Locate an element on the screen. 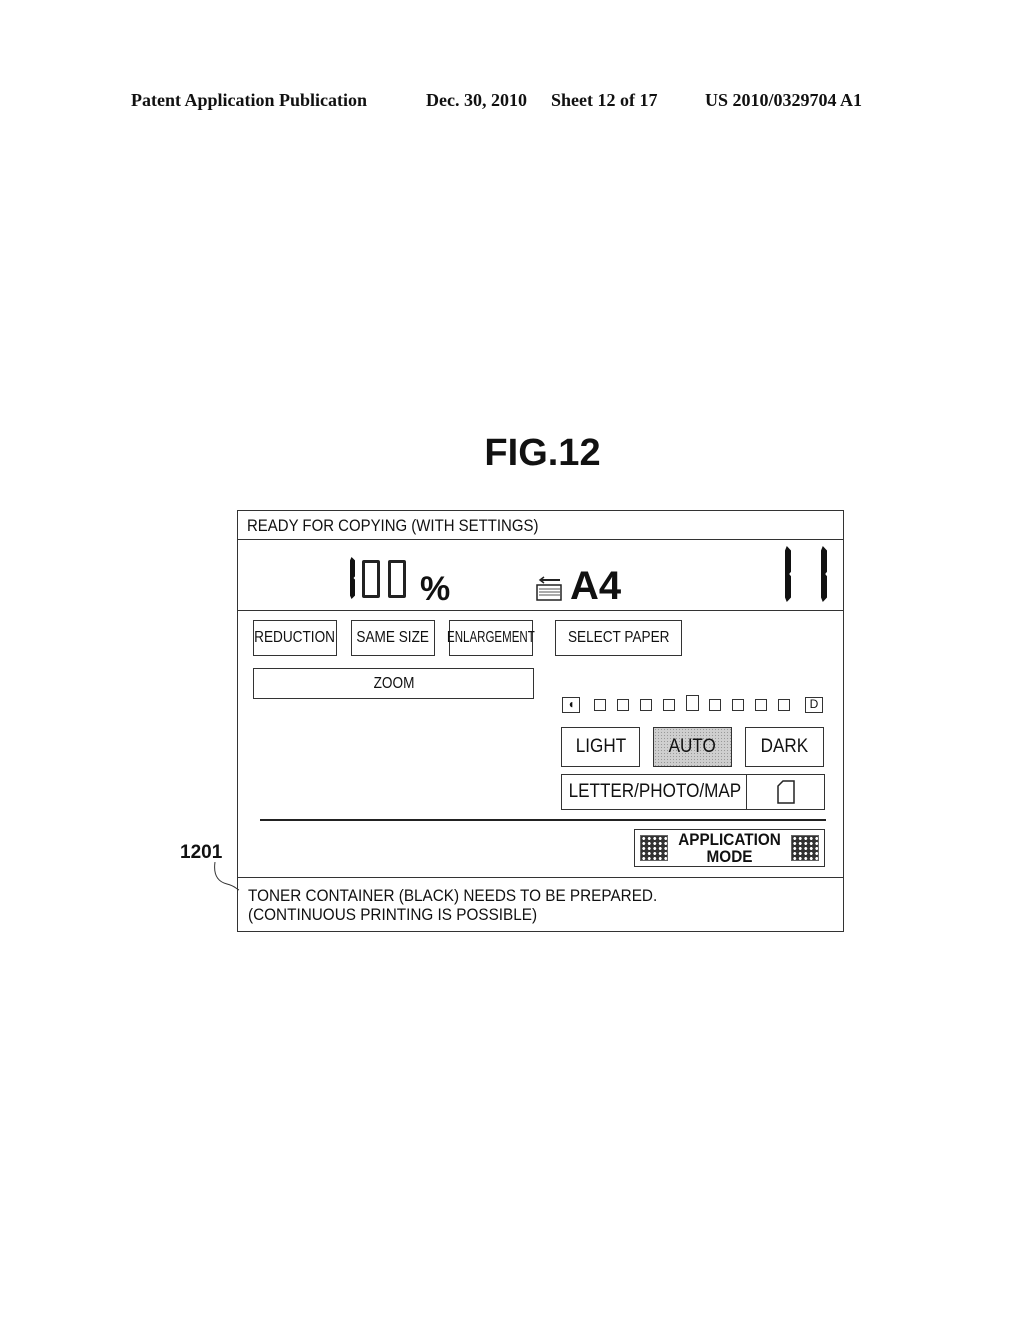 The height and width of the screenshot is (1320, 1024). select-paper-label: SELECT PAPER is located at coordinates (618, 637).